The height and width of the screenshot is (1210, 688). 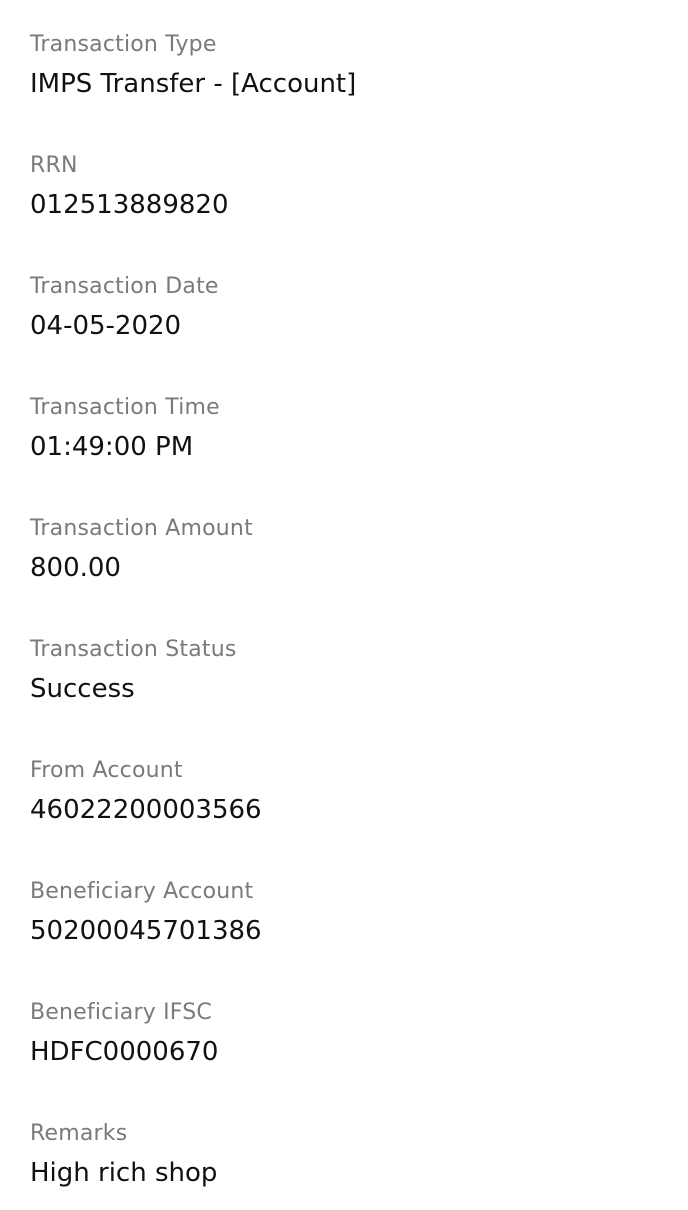 What do you see at coordinates (112, 447) in the screenshot?
I see `transaction-time-value: 01:49:00 PM` at bounding box center [112, 447].